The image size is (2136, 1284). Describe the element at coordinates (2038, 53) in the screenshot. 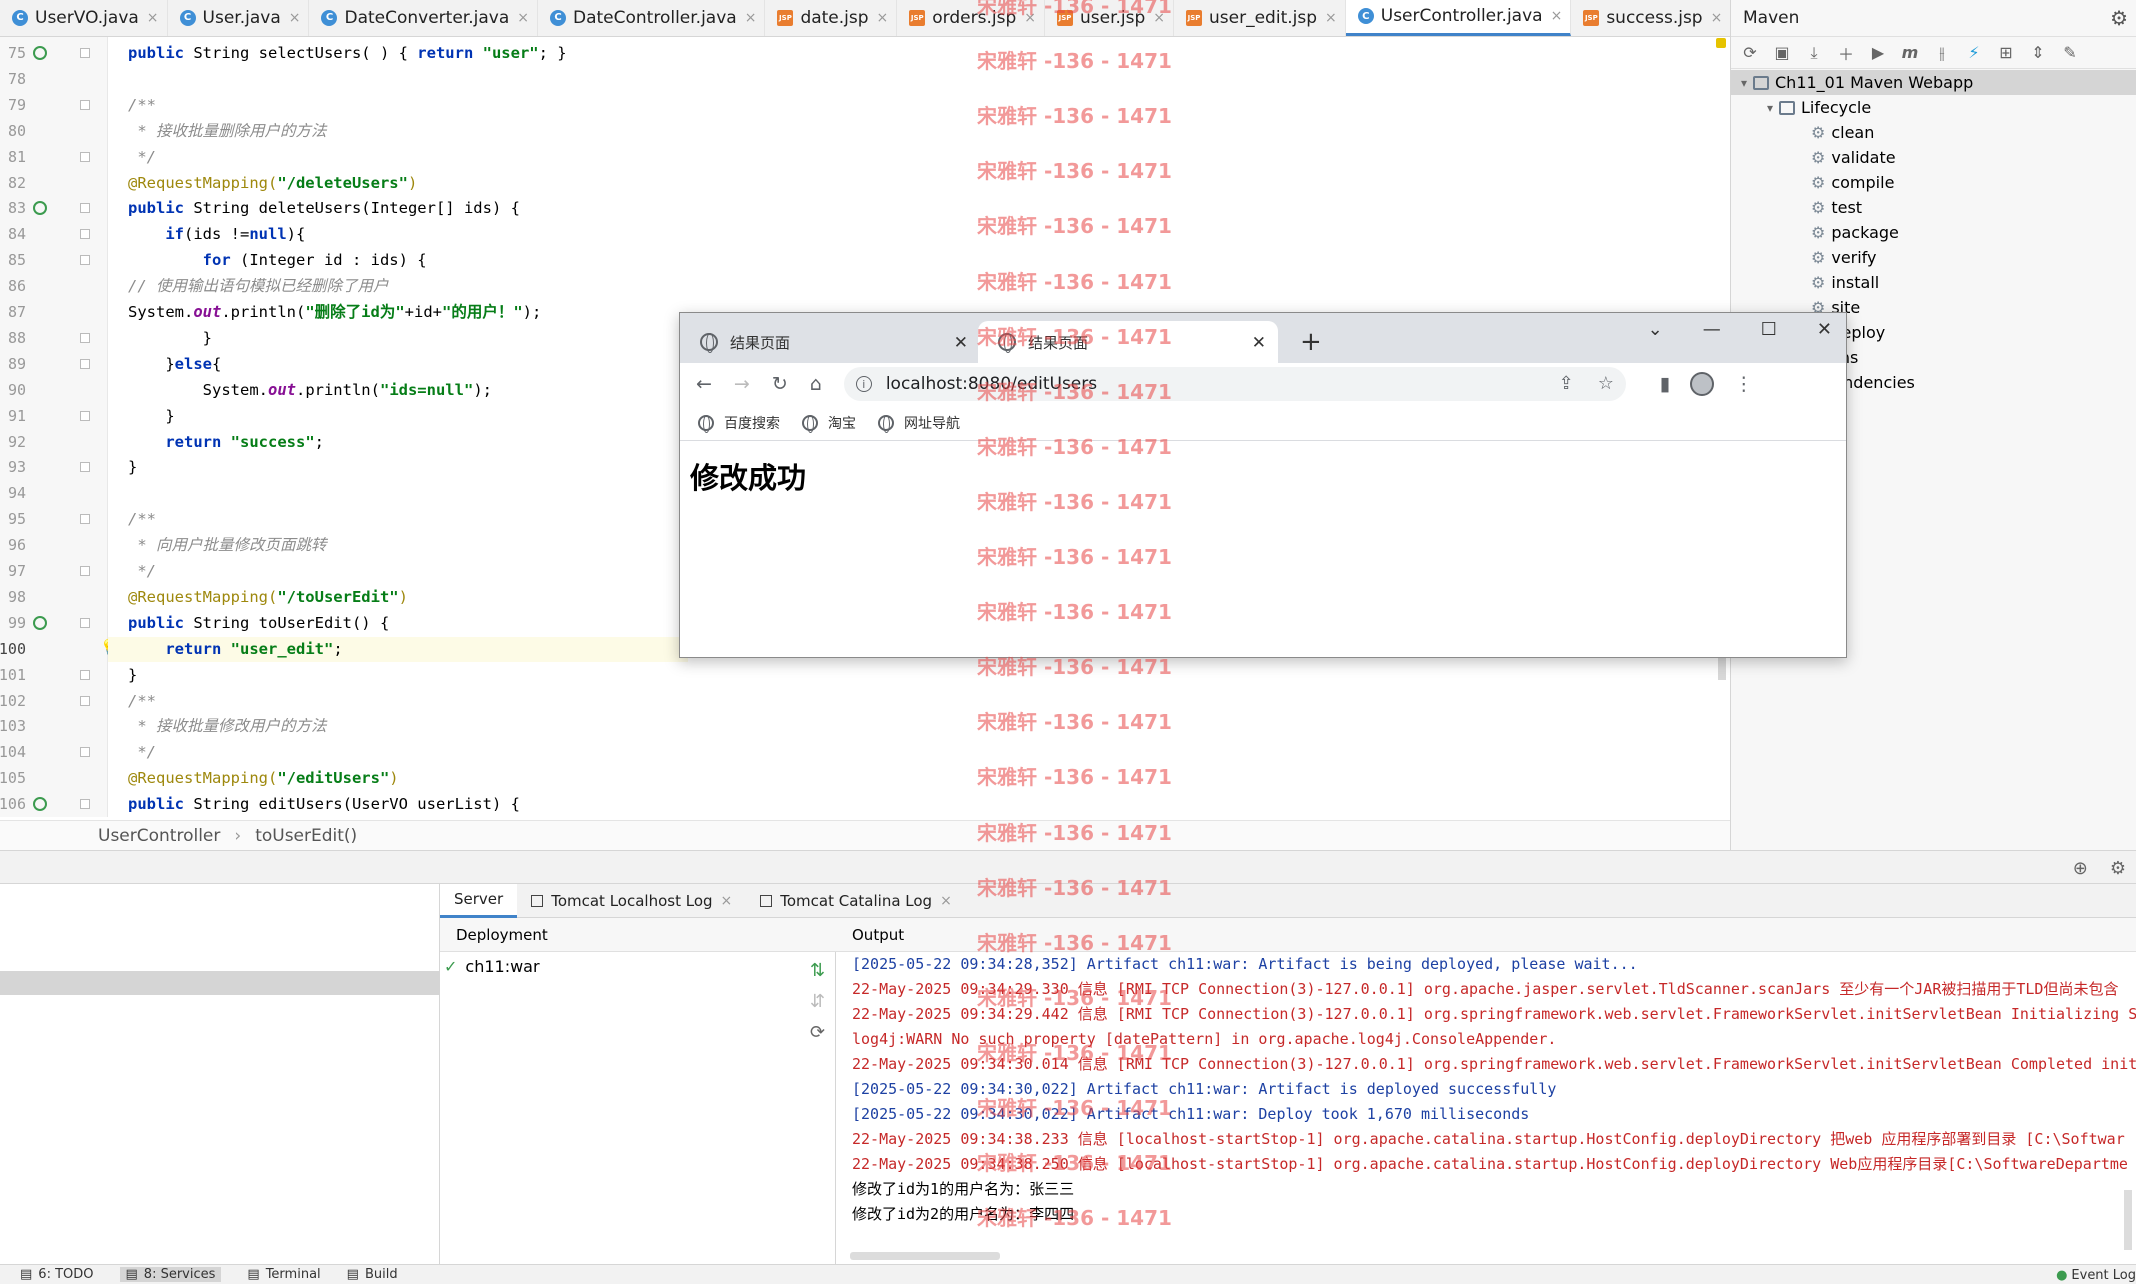

I see `collapse-all-icon: ⇕` at that location.